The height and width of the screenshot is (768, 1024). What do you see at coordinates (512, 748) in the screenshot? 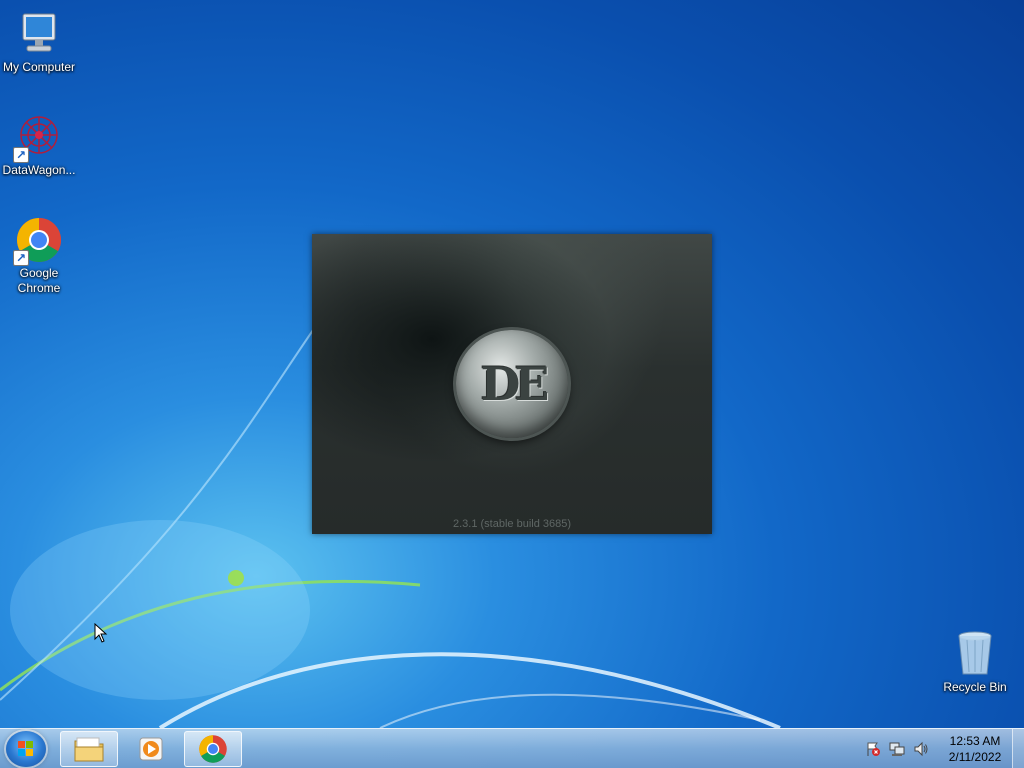
I see `taskbar: 12:53 AM 2/11/2022` at bounding box center [512, 748].